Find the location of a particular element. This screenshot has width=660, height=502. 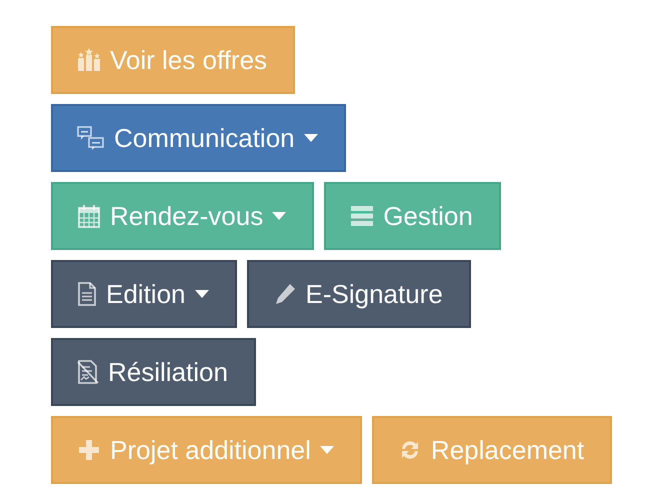

action-button: Projet additionnel is located at coordinates (206, 450).